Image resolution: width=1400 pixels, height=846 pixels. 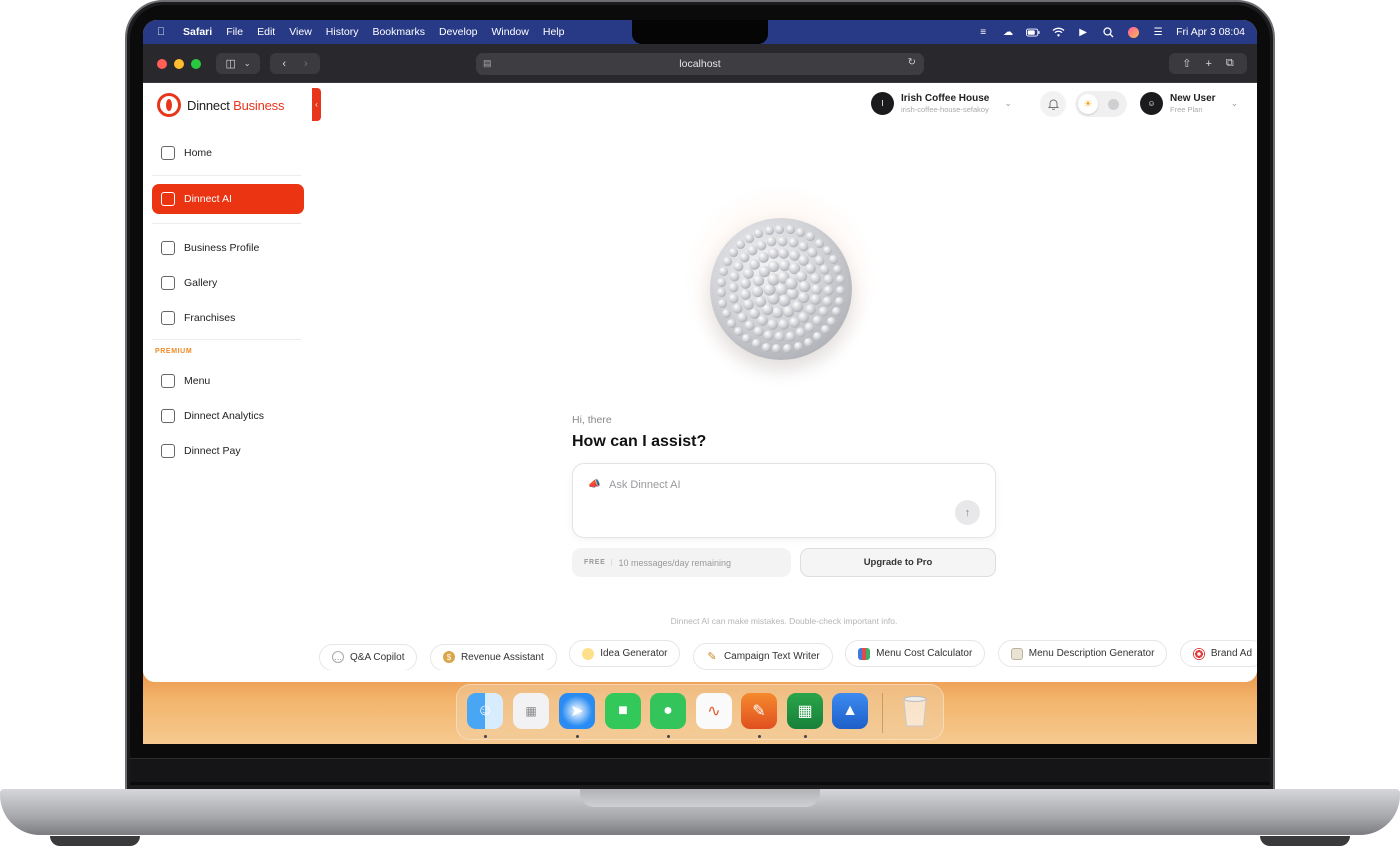 I want to click on brand-logo: Dinnect Business, so click(x=220, y=105).